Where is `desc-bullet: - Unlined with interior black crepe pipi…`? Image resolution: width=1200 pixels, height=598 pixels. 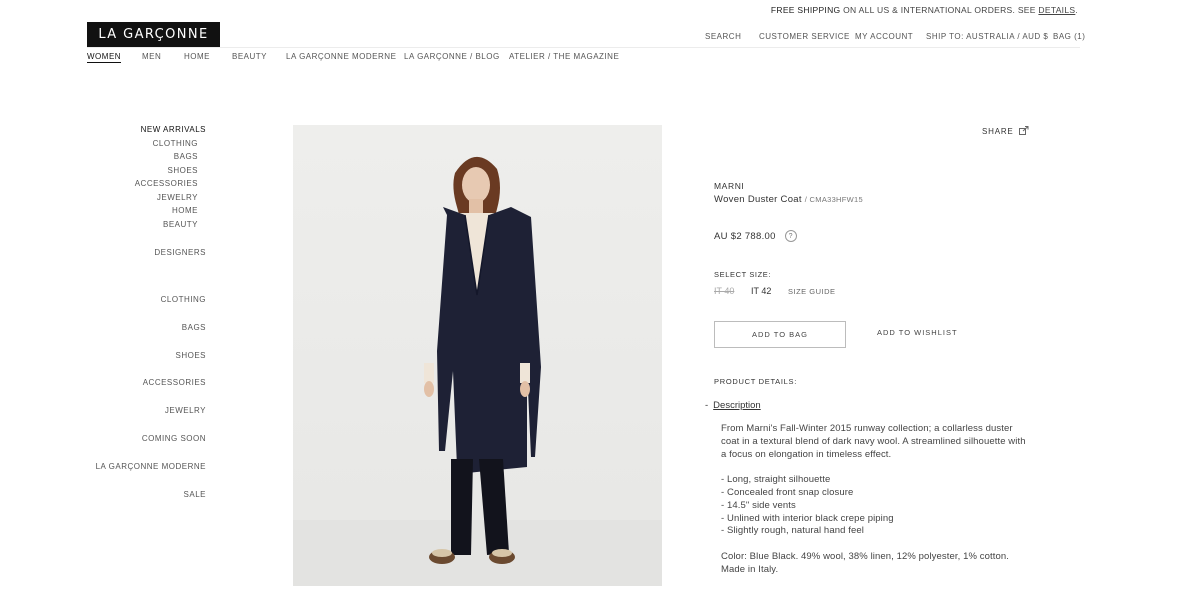
desc-bullet: - Unlined with interior black crepe pipi… is located at coordinates (807, 518).